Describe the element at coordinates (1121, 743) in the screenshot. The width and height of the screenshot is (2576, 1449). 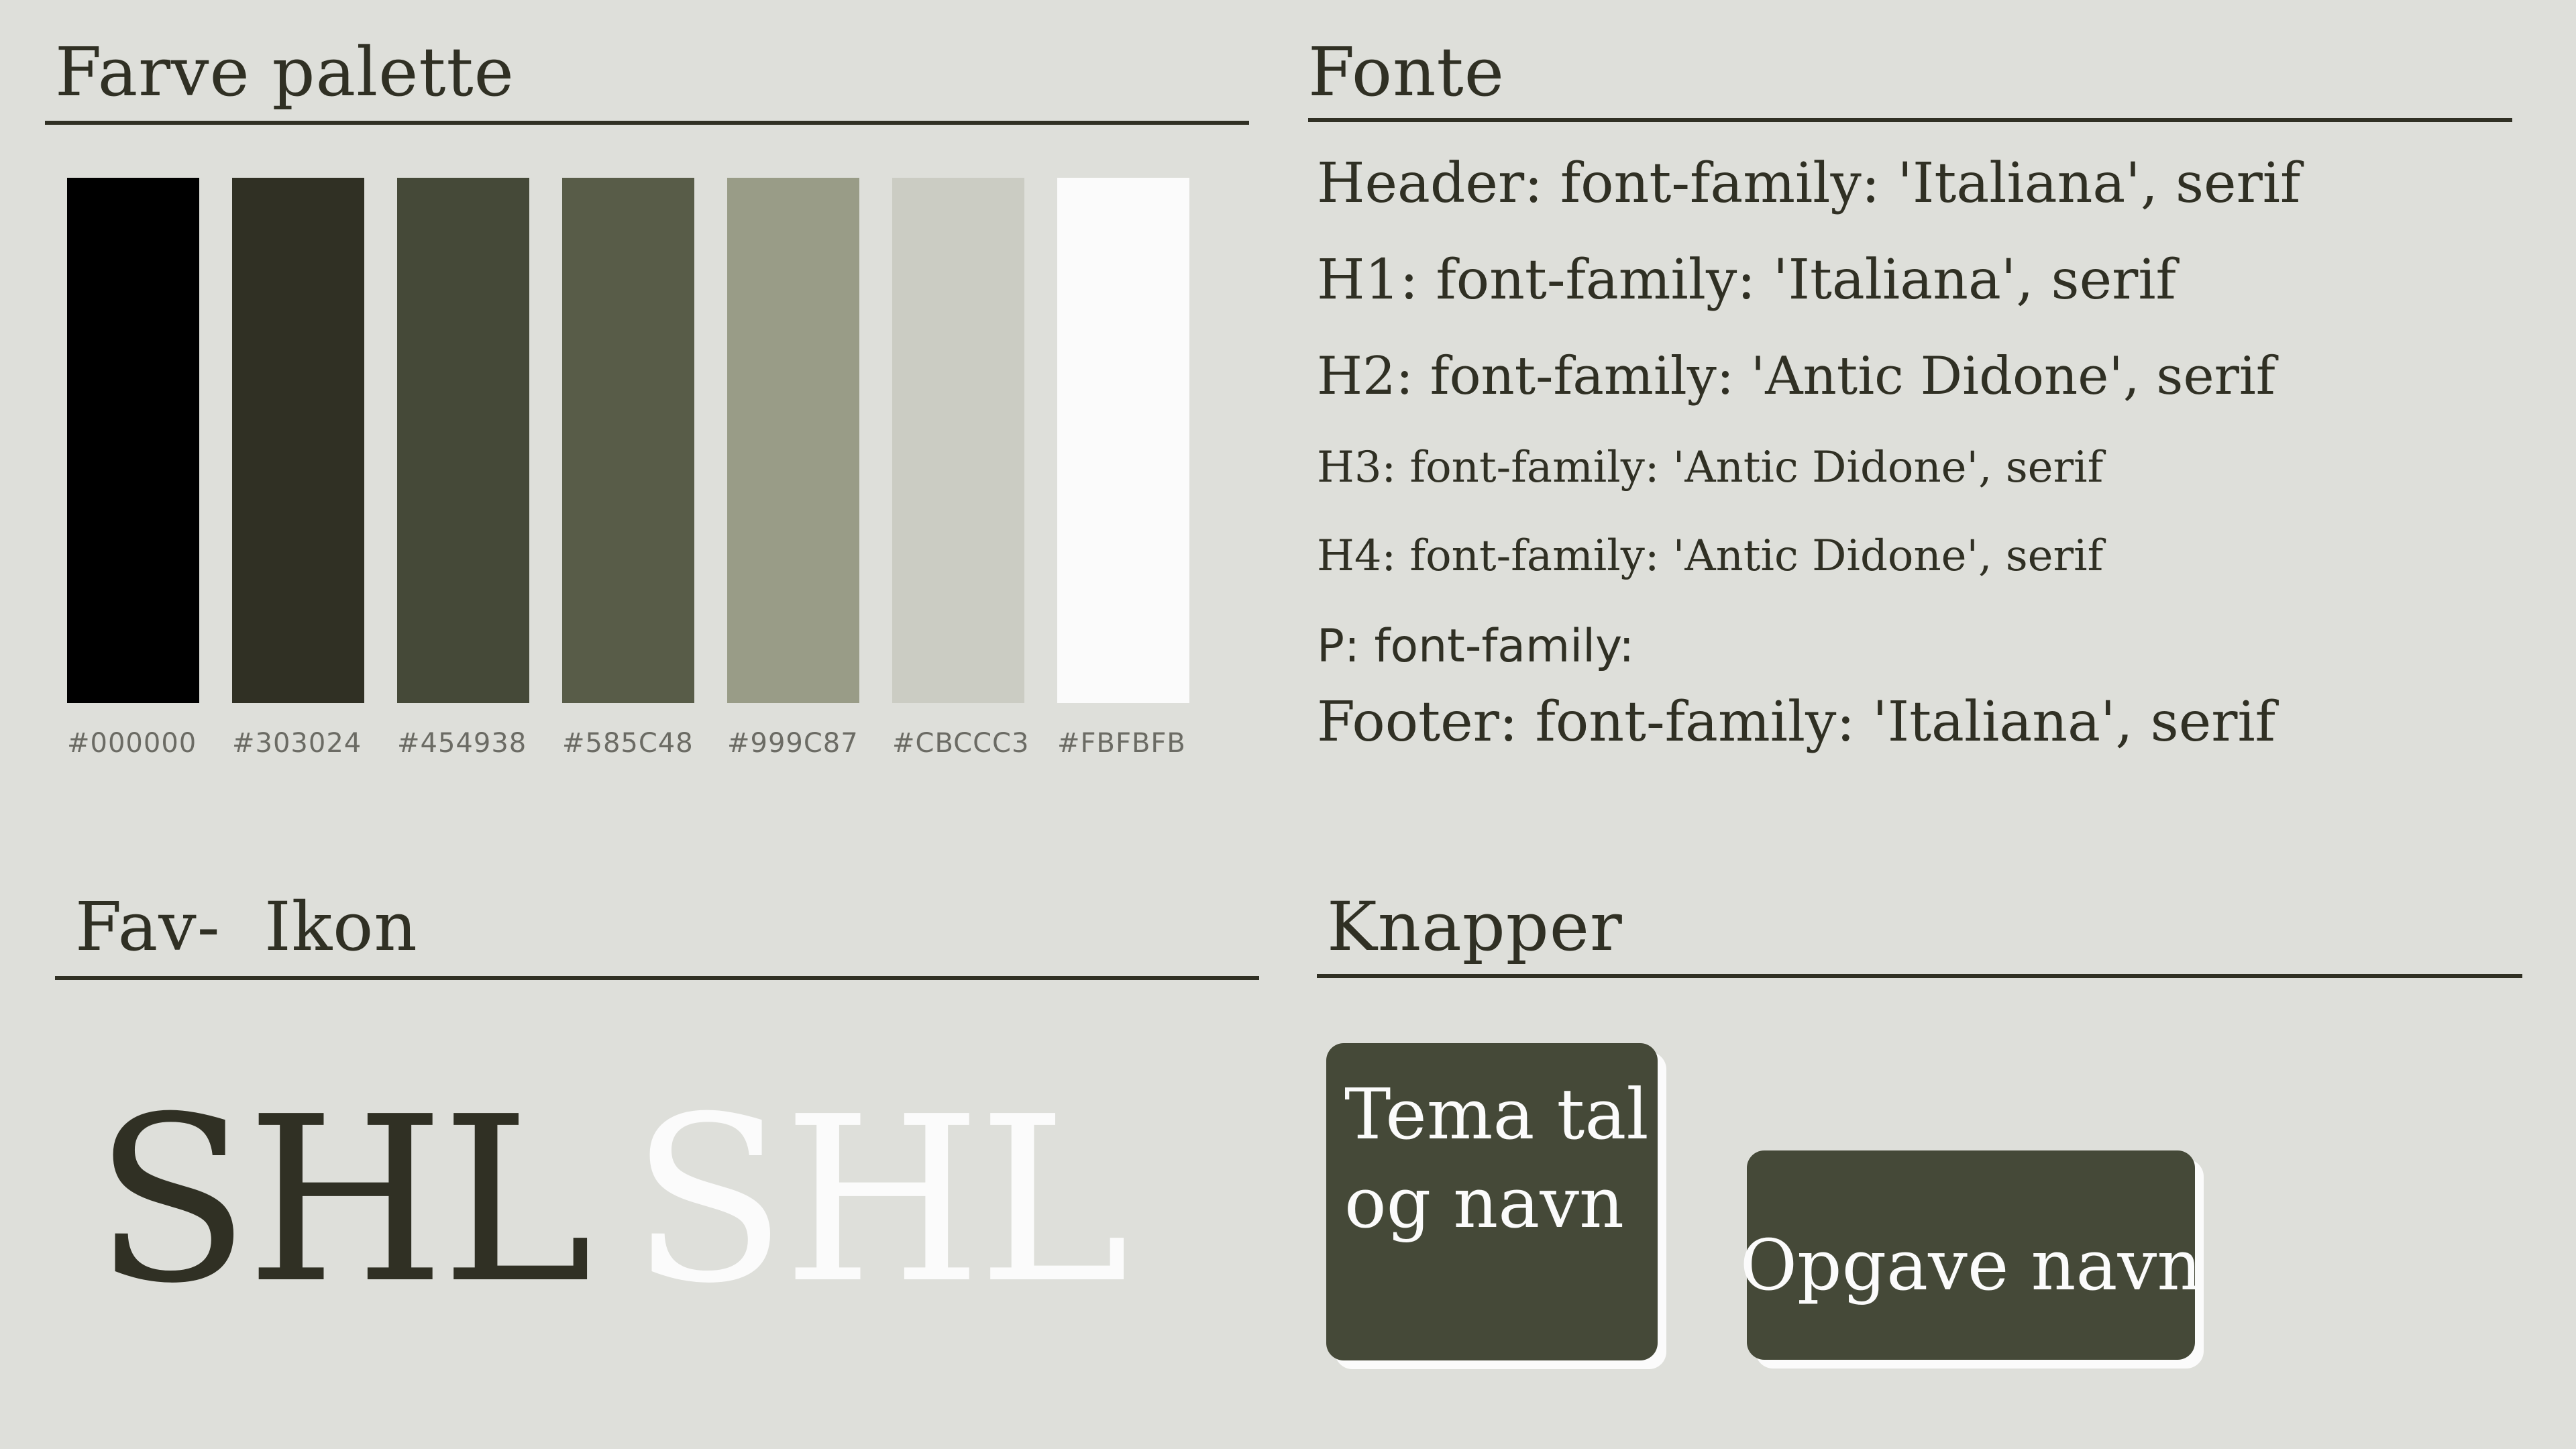
I see `swatch-label: #FBFBFB` at that location.